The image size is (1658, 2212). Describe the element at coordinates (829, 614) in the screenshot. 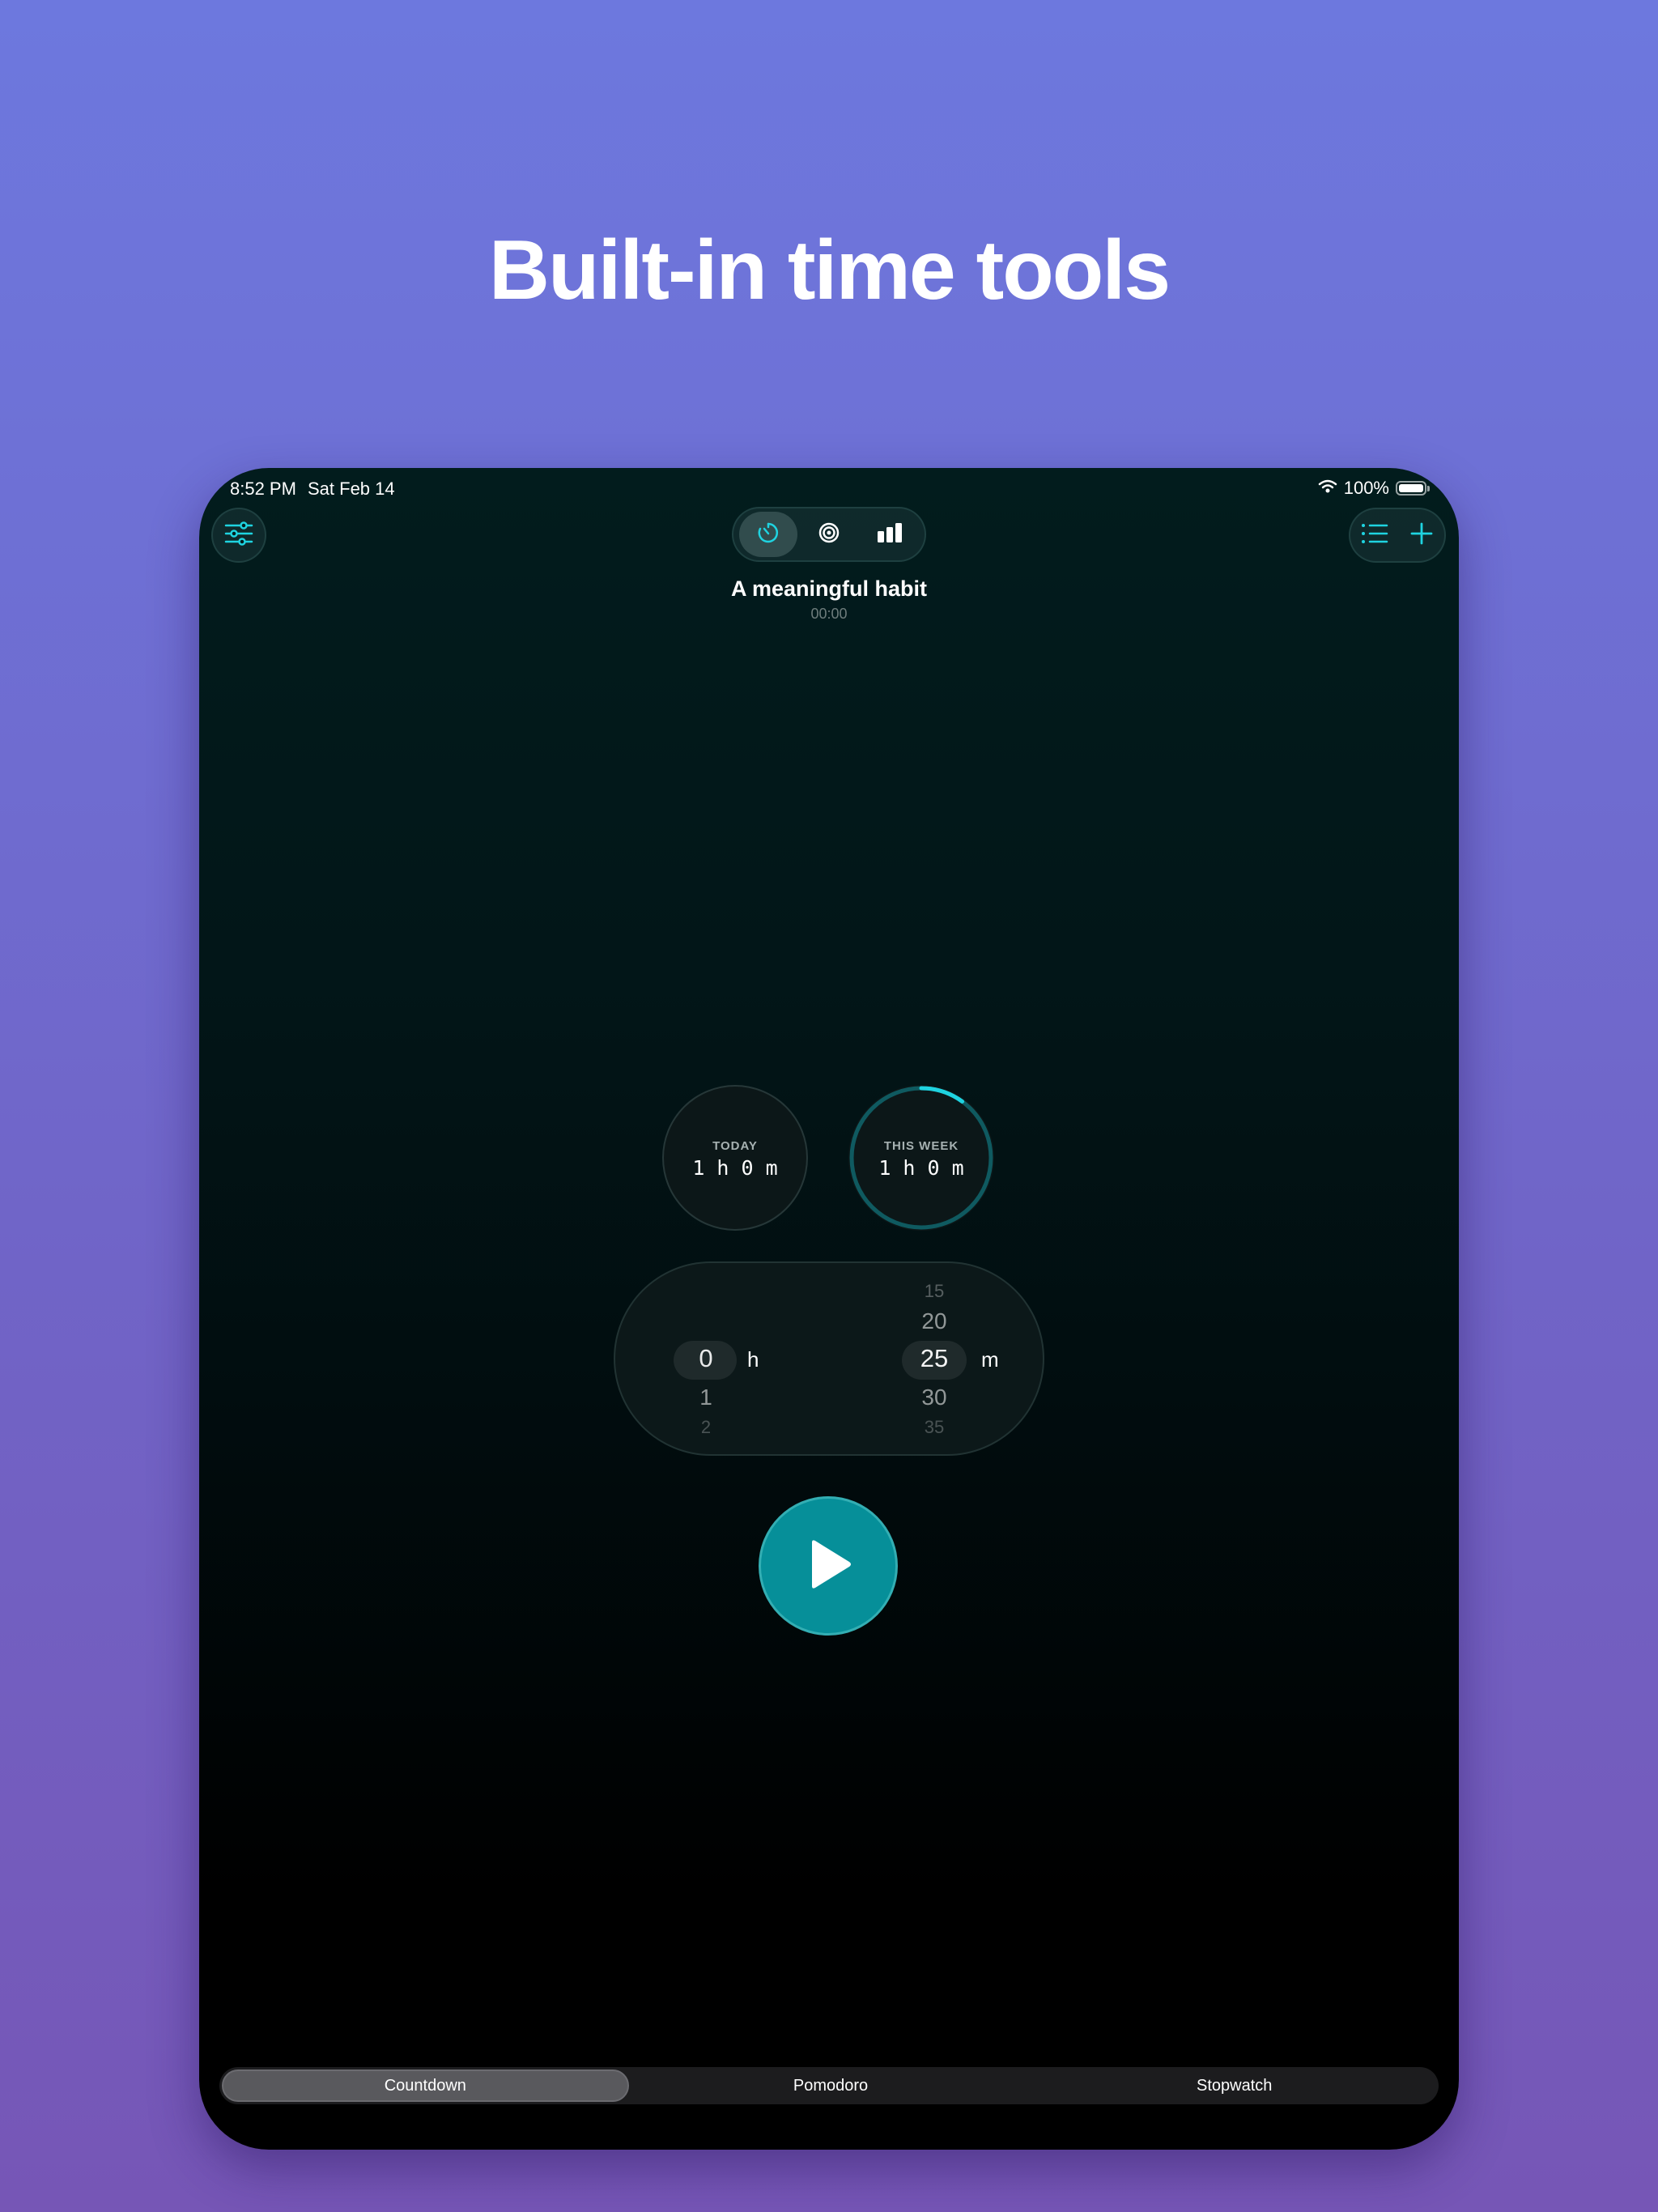

I see `habit-elapsed: 00:00` at that location.